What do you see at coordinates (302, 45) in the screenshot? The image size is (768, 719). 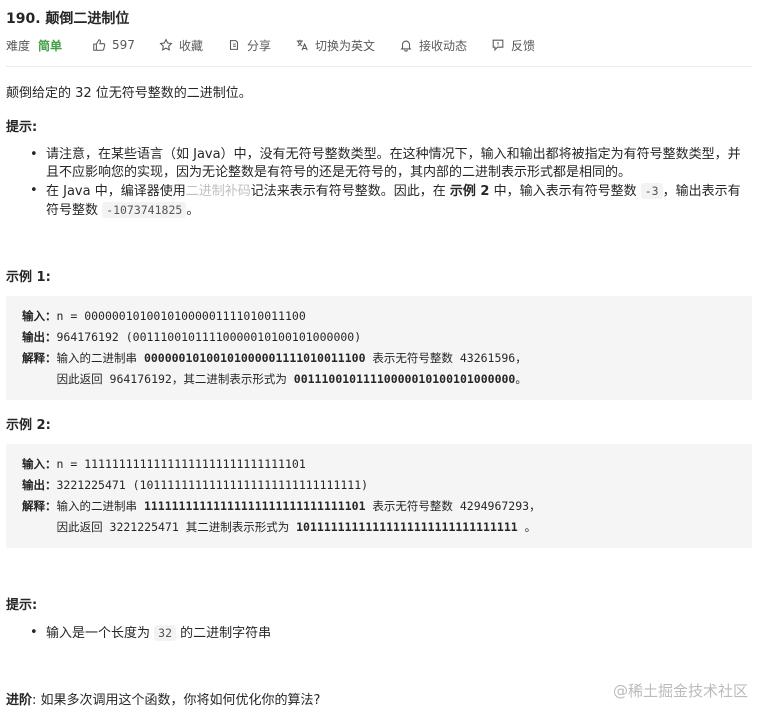 I see `translate-icon` at bounding box center [302, 45].